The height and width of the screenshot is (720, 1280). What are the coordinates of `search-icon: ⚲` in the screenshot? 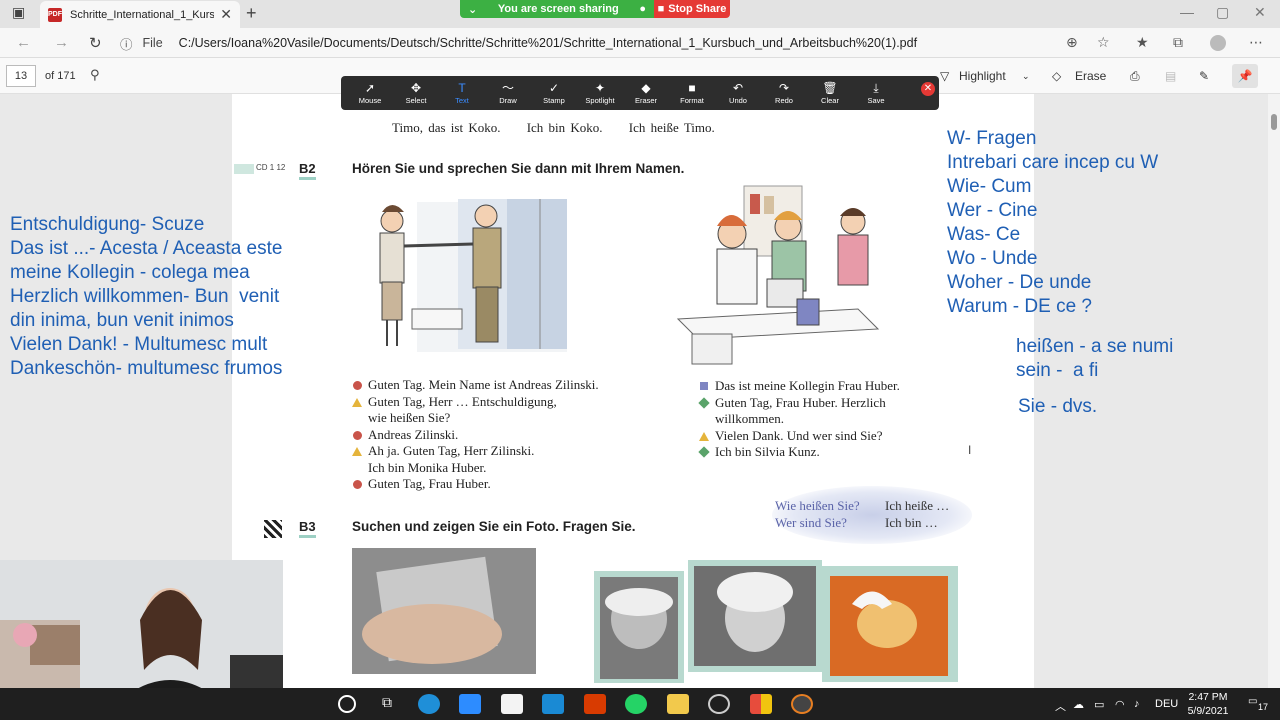 It's located at (95, 75).